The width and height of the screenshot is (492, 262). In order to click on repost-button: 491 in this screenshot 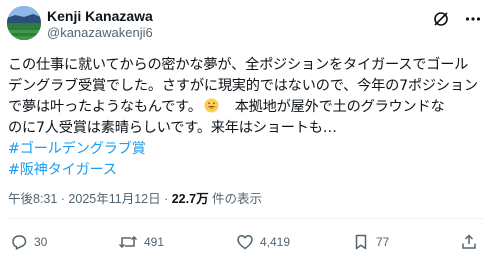, I will do `click(141, 242)`.